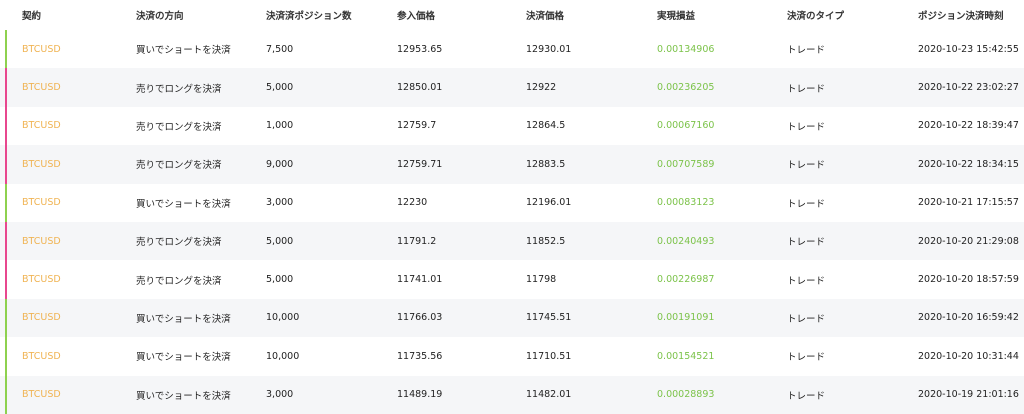 The width and height of the screenshot is (1024, 414). I want to click on entry-price-cell: 11735.56, so click(420, 356).